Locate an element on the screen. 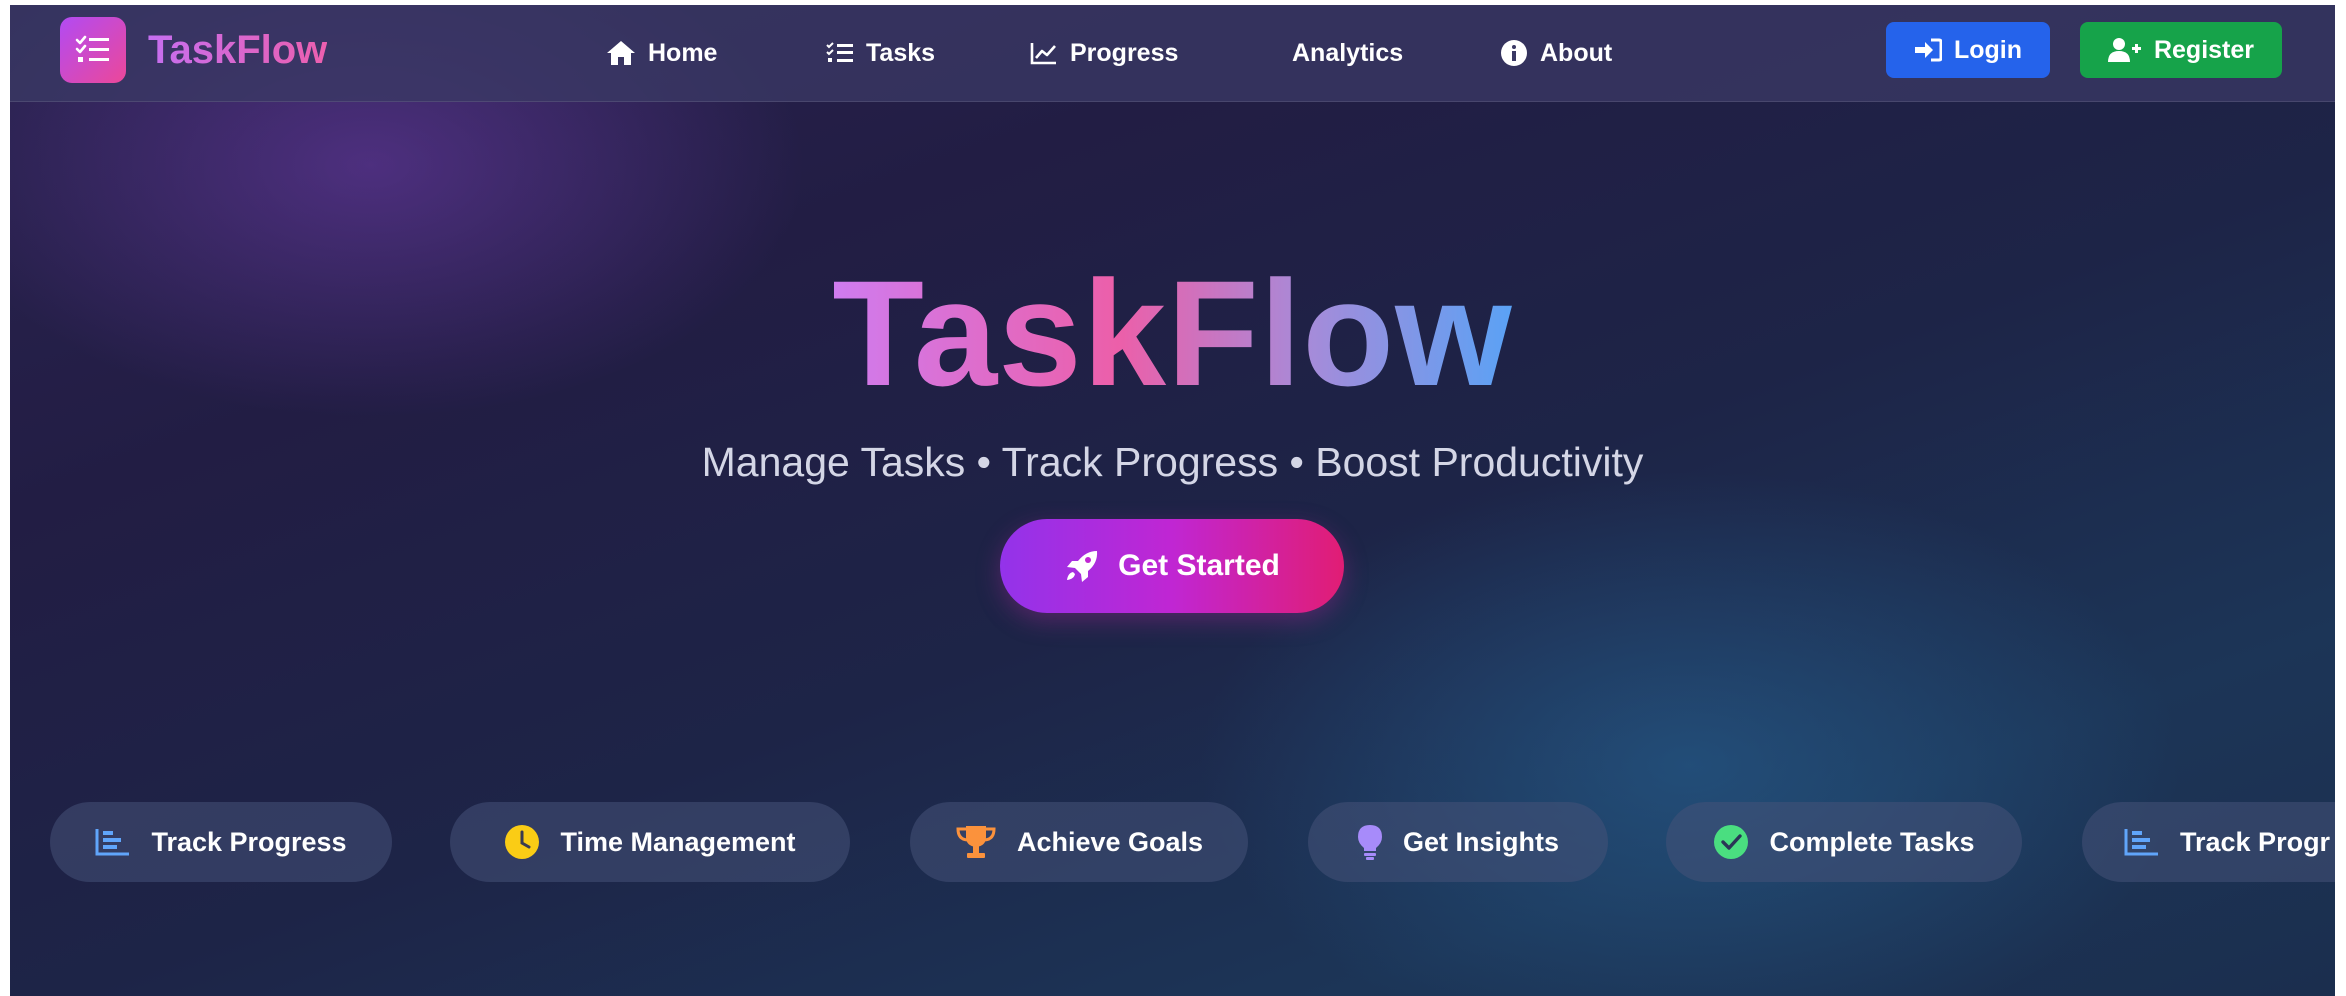  nav-about-label: About is located at coordinates (1576, 52).